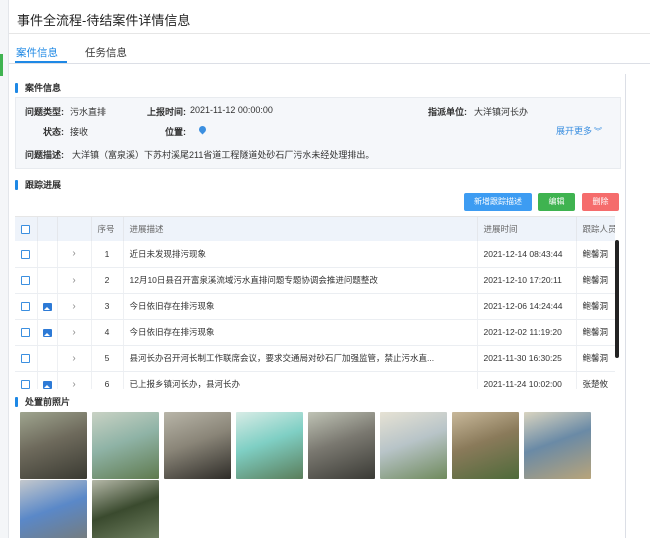 The image size is (650, 538). I want to click on table-row: › 1 近日未发现排污现象 2021-12-14 08:43:44 鲍馨洞, so click(315, 254).